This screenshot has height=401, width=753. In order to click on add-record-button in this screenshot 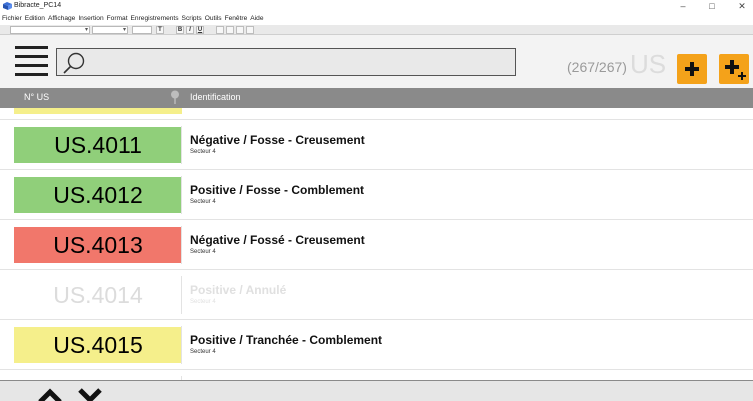, I will do `click(692, 69)`.